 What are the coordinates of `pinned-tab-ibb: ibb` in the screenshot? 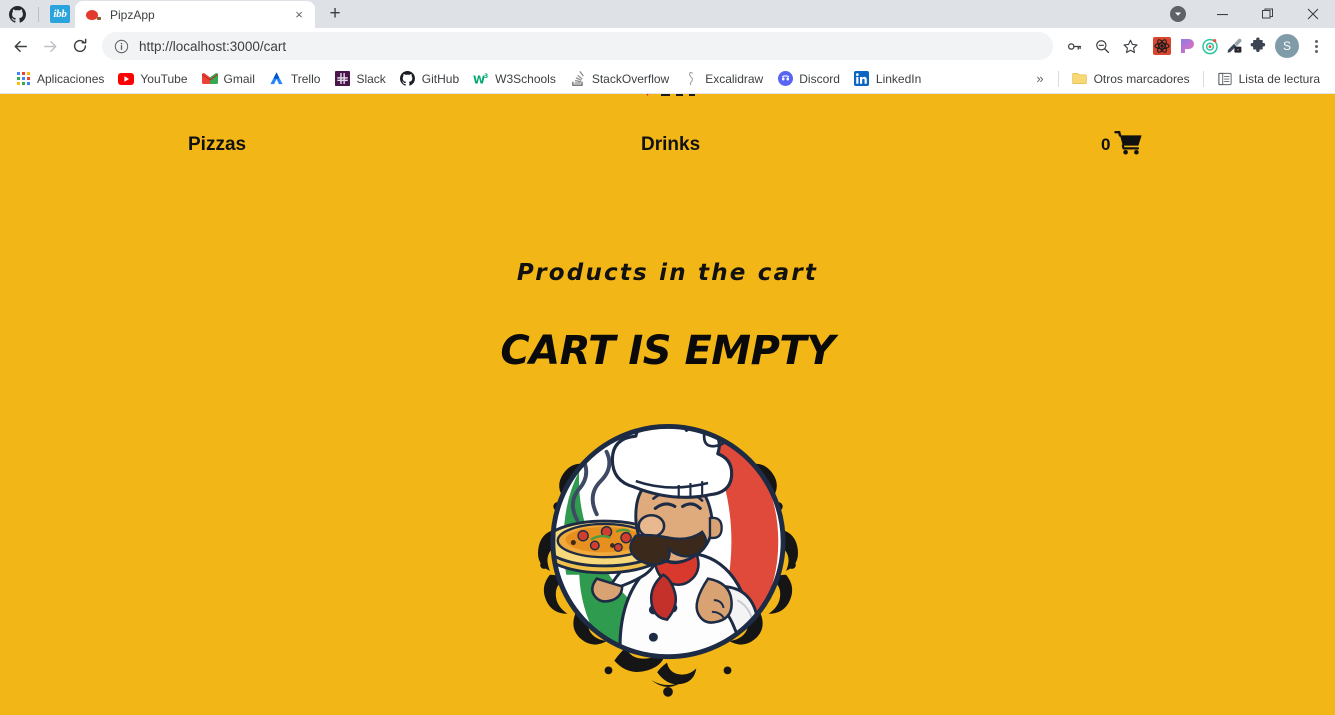 It's located at (60, 14).